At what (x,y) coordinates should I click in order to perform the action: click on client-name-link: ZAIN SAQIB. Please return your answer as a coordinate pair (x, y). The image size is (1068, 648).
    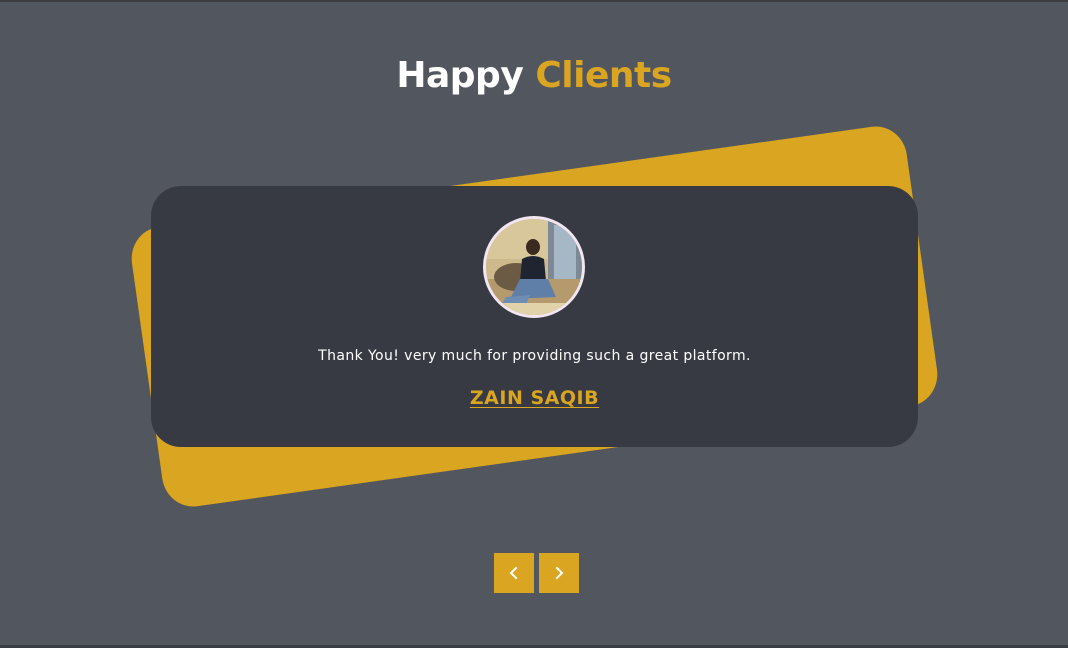
    Looking at the image, I should click on (534, 398).